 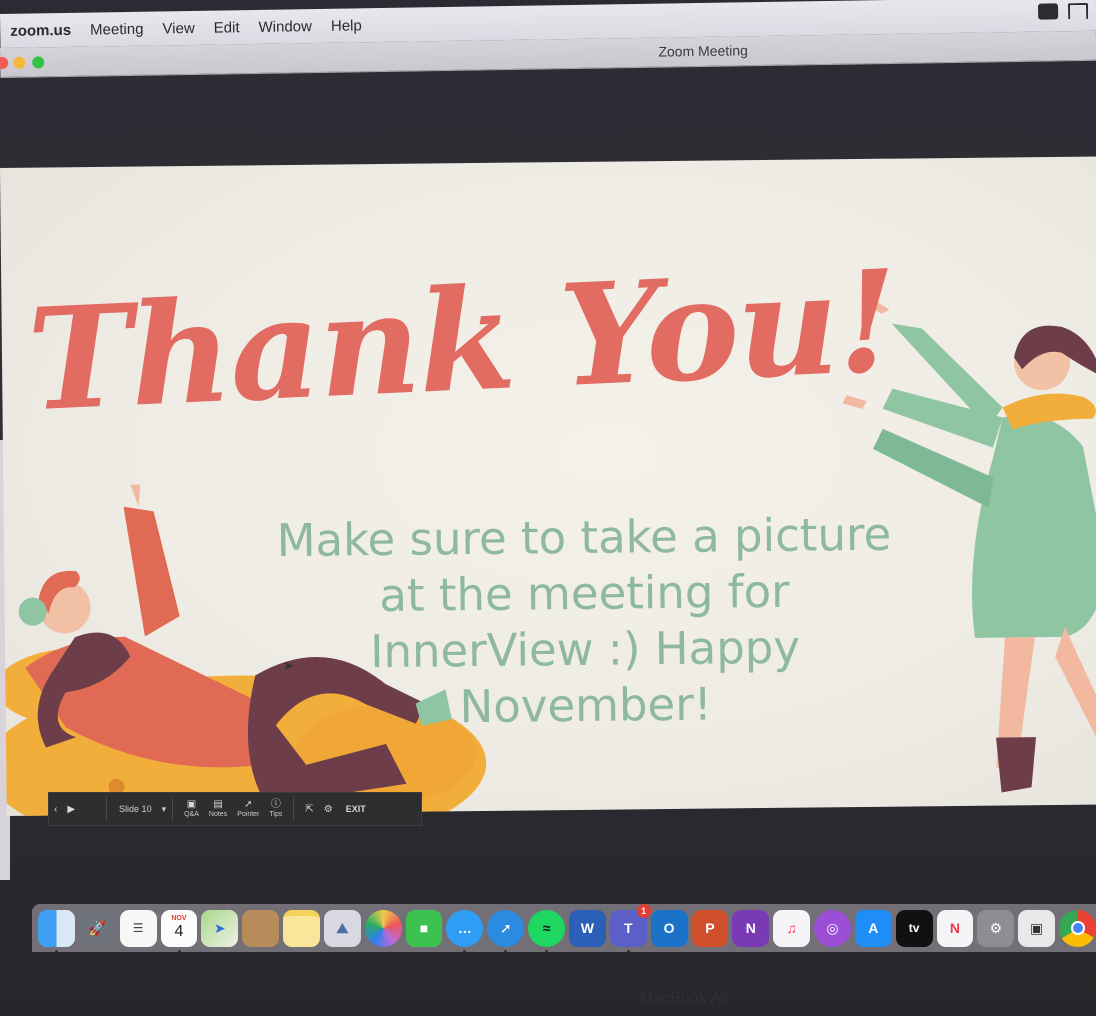 What do you see at coordinates (342, 928) in the screenshot?
I see `preview-icon: ⛰` at bounding box center [342, 928].